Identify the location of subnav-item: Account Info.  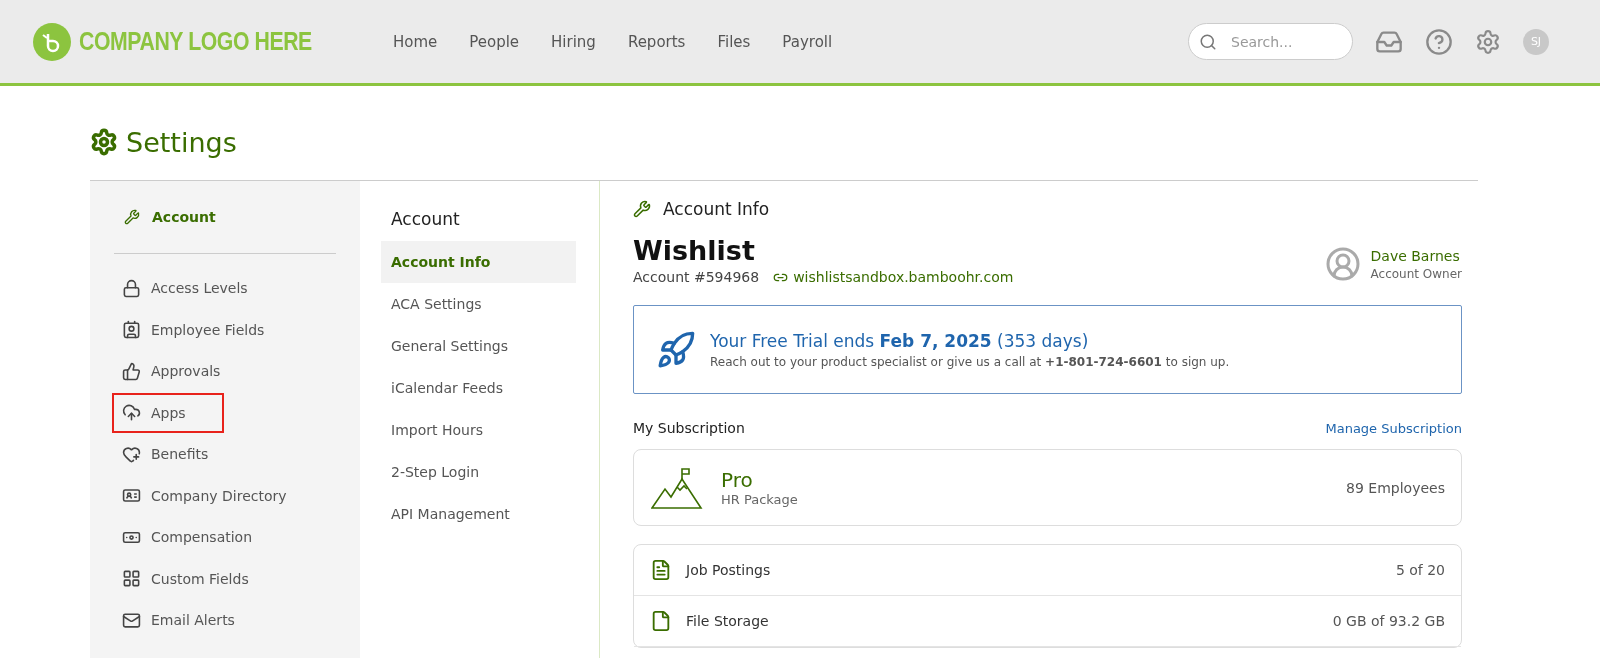
(478, 262).